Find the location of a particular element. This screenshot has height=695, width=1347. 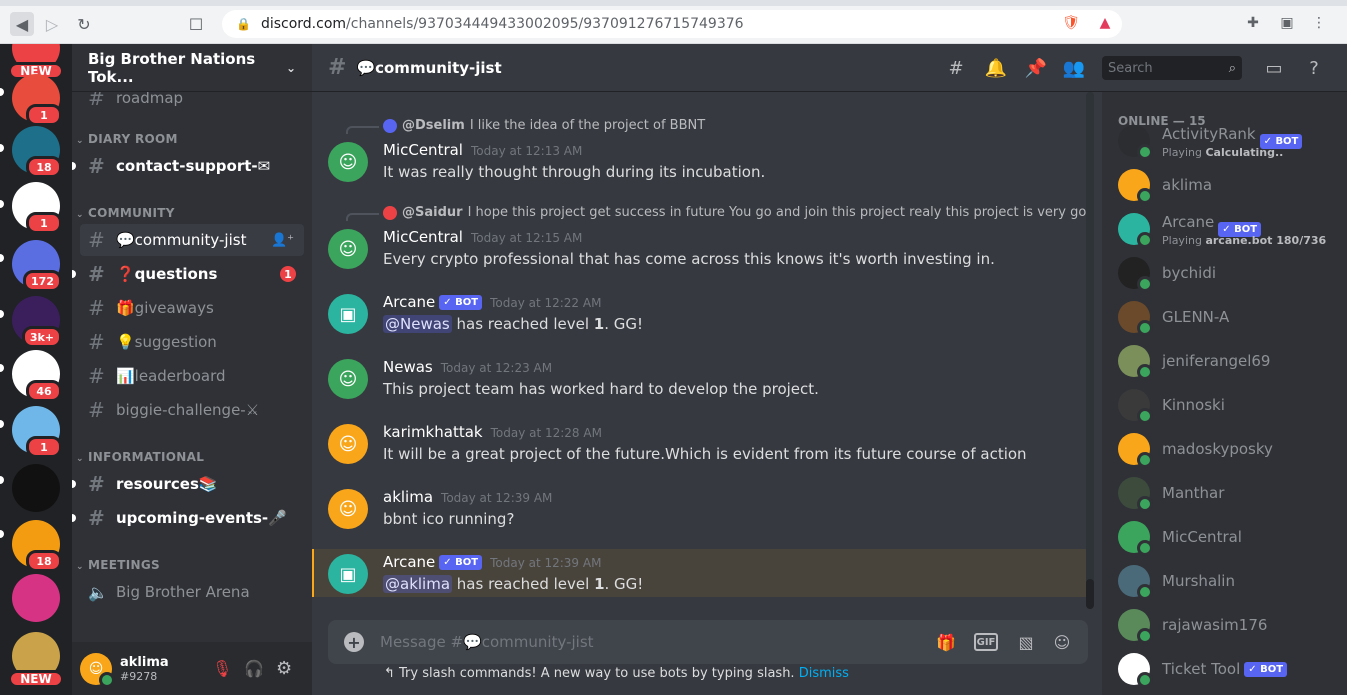

channel-roadmap: # roadmap is located at coordinates (192, 103).